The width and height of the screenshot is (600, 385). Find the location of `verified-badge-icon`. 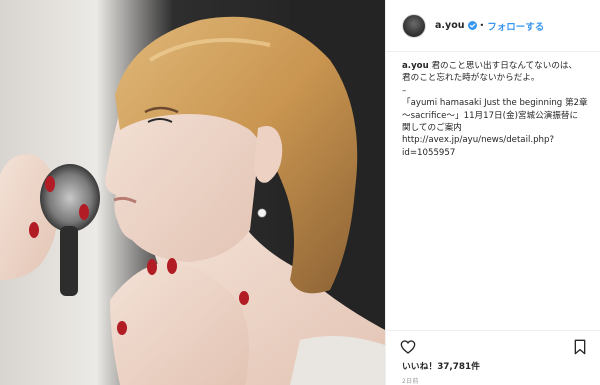

verified-badge-icon is located at coordinates (472, 25).